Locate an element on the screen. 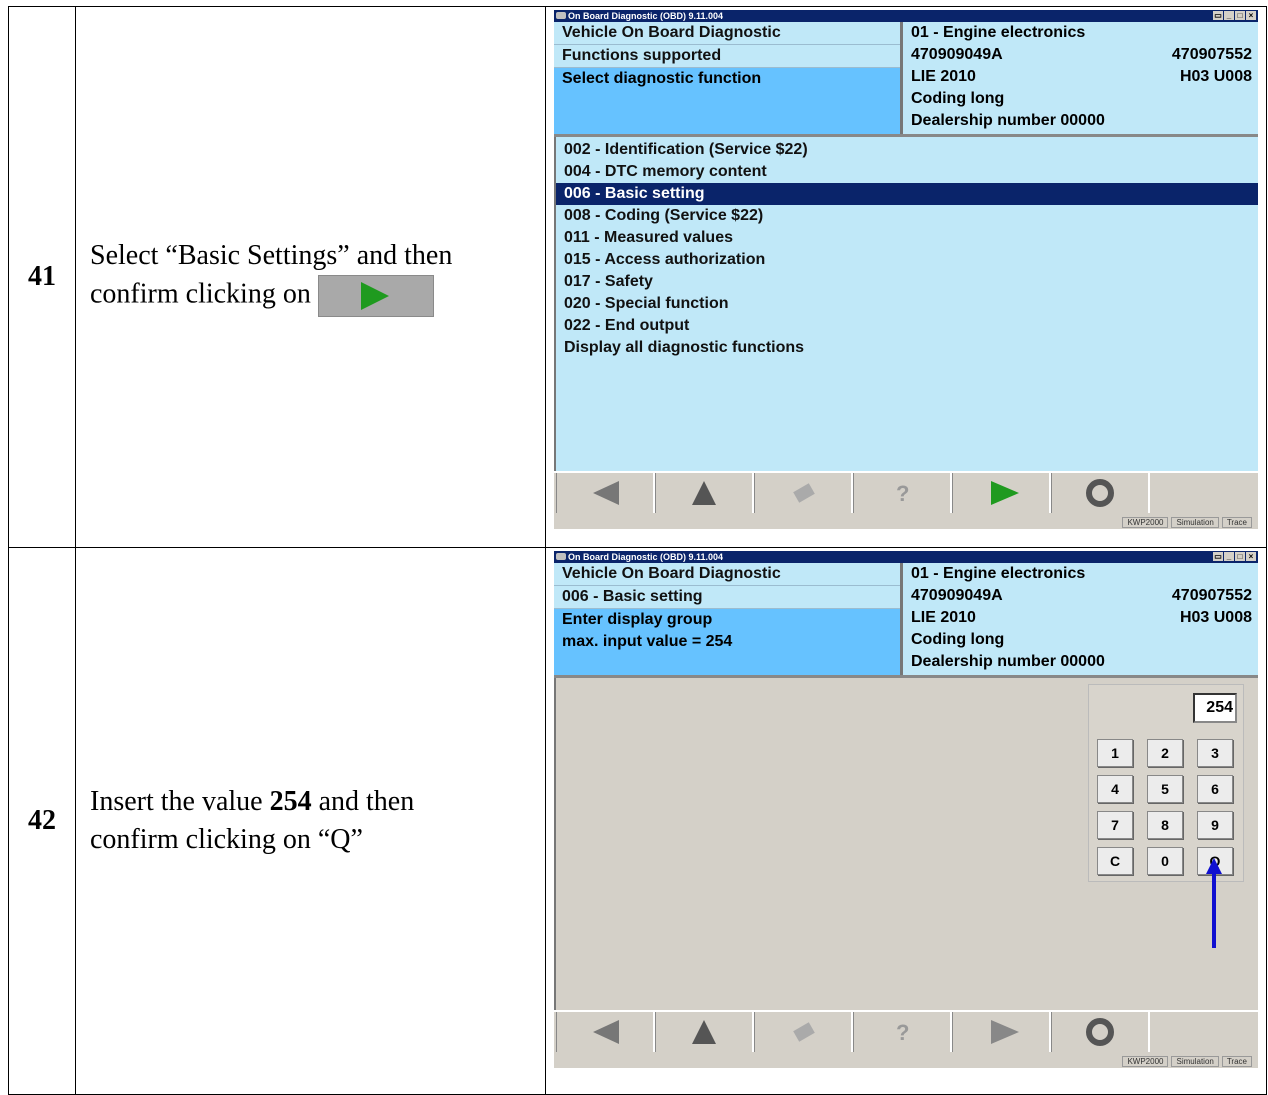  list-item: 004 - DTC memory content is located at coordinates (907, 172).